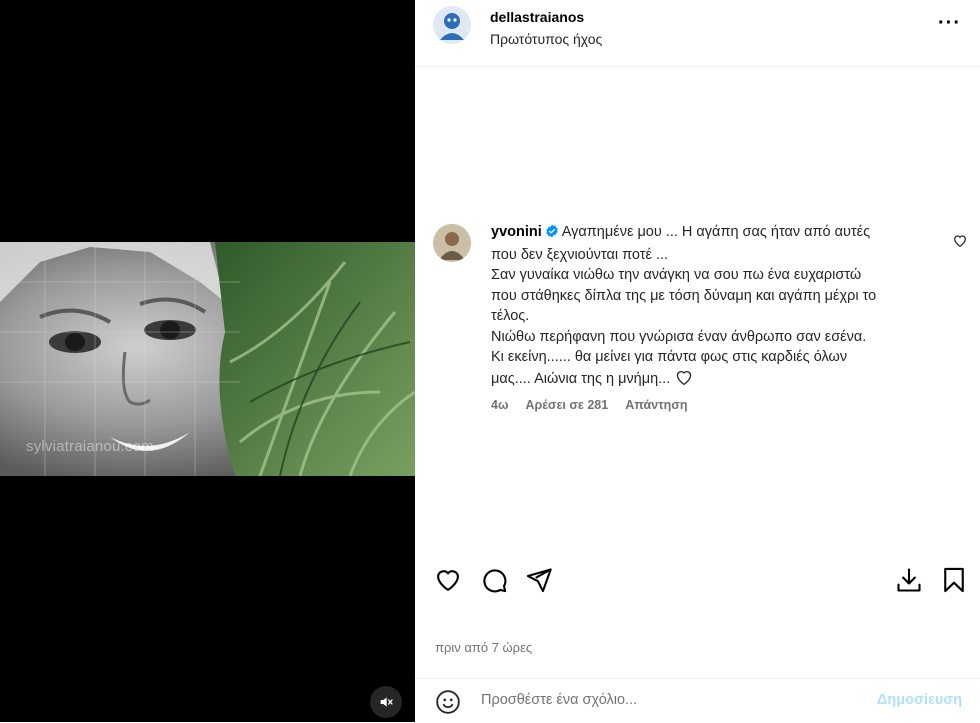 The width and height of the screenshot is (980, 723). I want to click on bookmark-icon, so click(954, 580).